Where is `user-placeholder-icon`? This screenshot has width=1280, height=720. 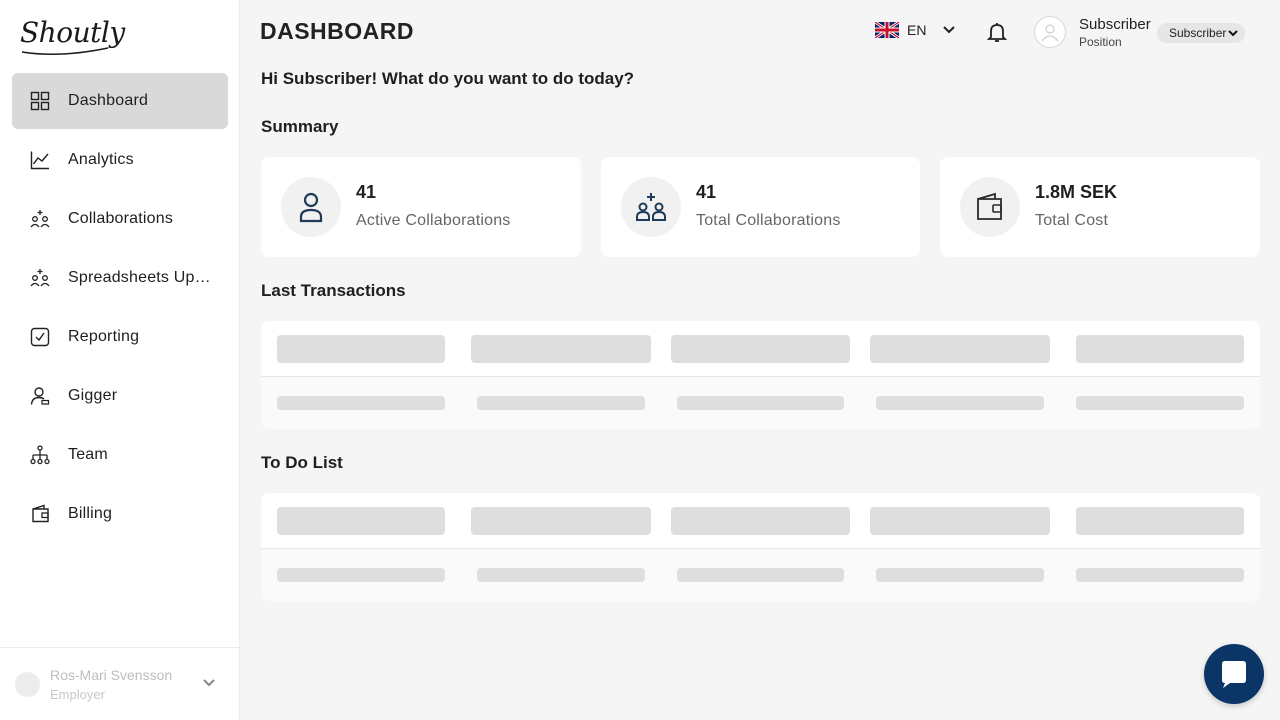
user-placeholder-icon is located at coordinates (1050, 33).